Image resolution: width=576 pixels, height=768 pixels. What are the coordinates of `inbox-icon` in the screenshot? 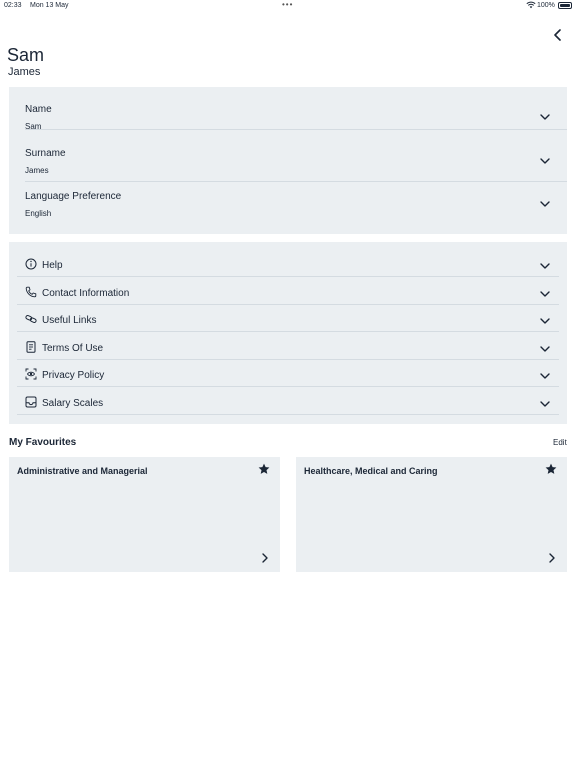 It's located at (31, 402).